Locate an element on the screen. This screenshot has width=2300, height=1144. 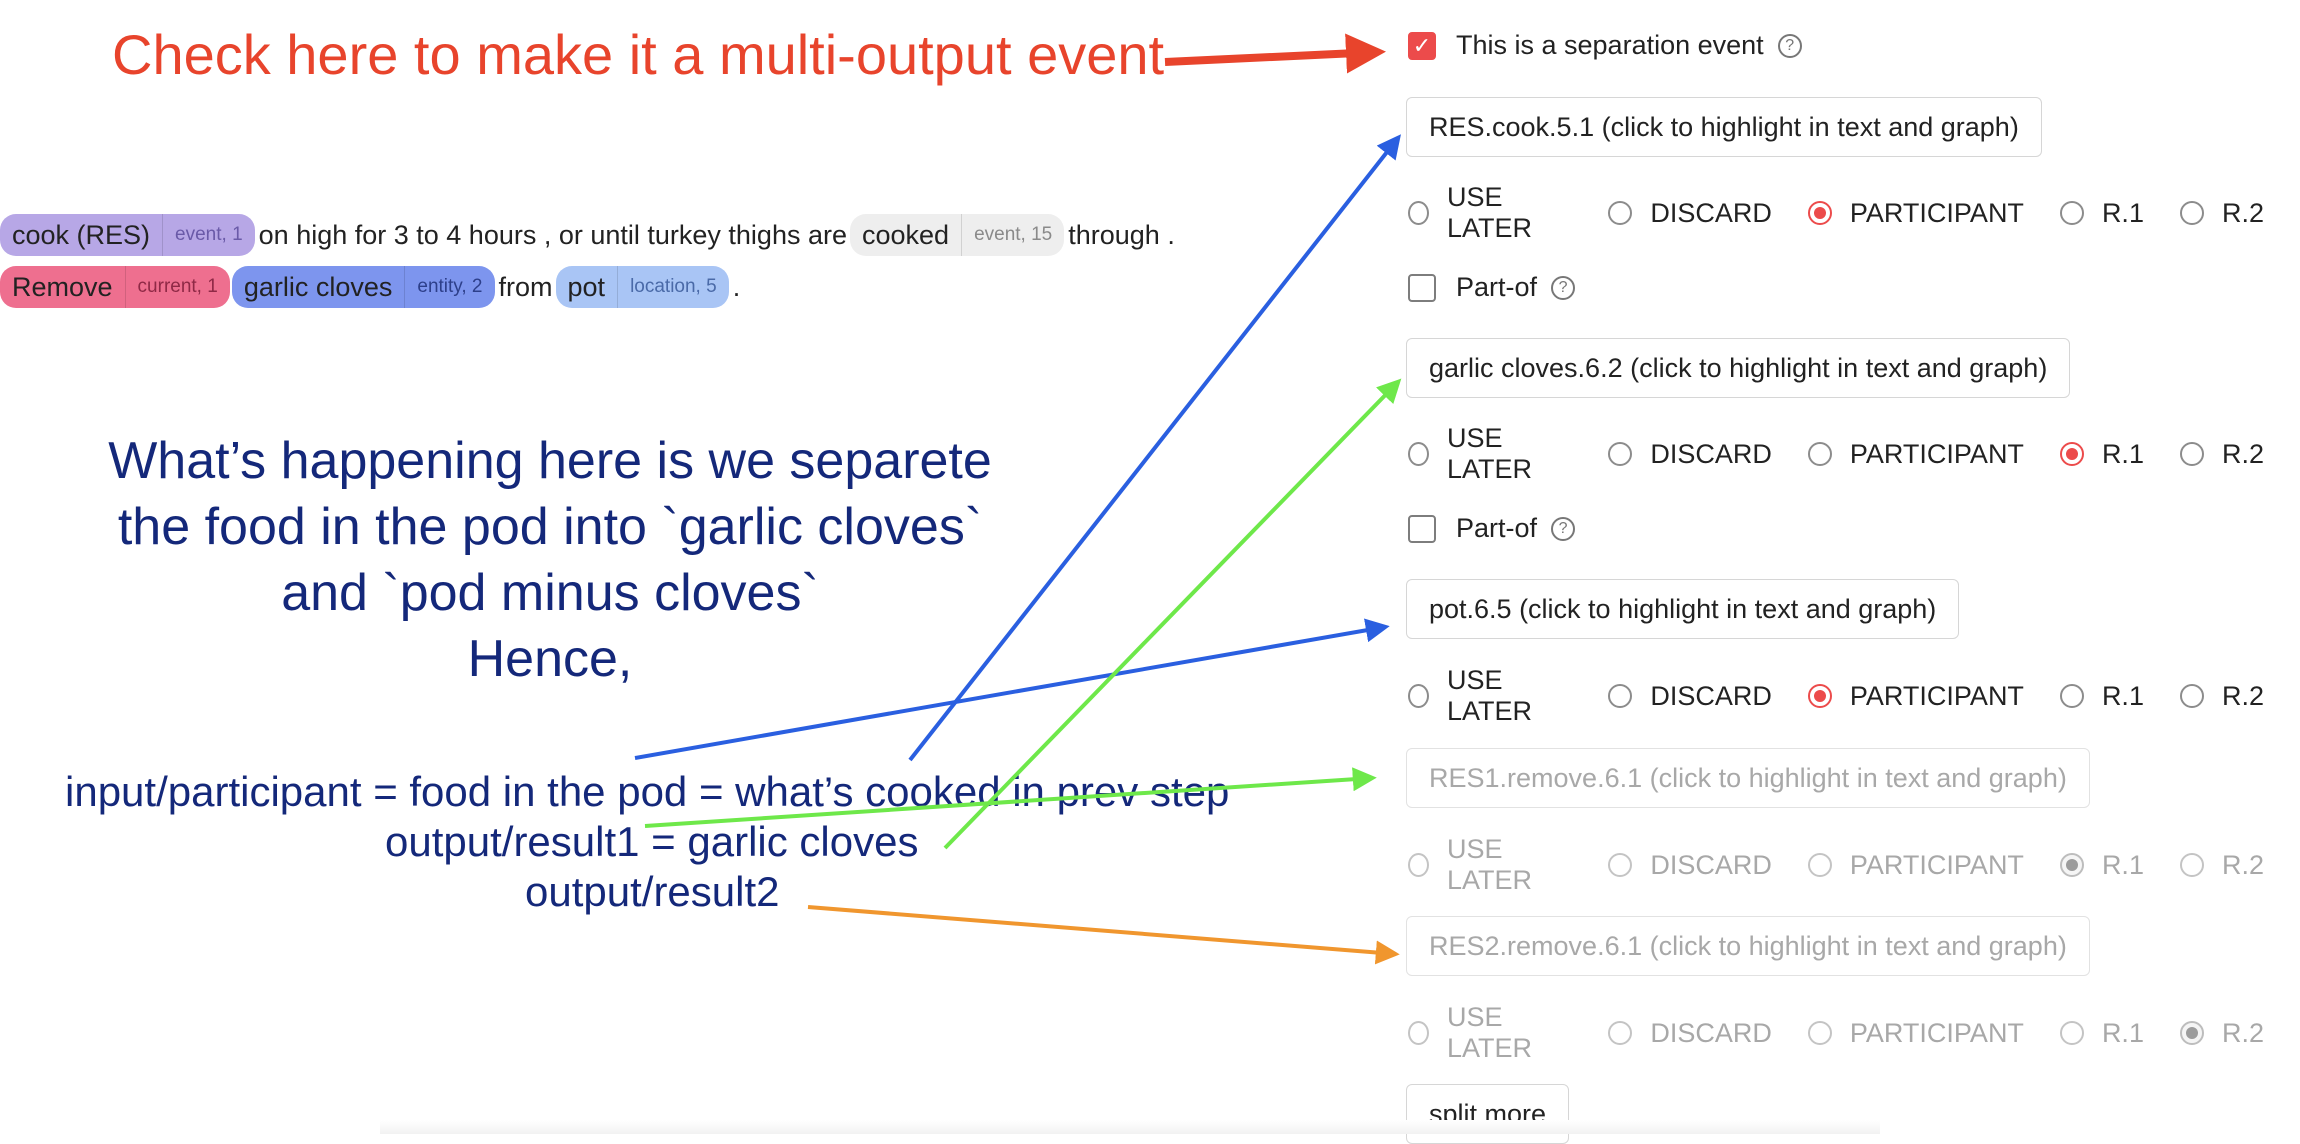
arrow-orange-to-res2 is located at coordinates (1103, 935).